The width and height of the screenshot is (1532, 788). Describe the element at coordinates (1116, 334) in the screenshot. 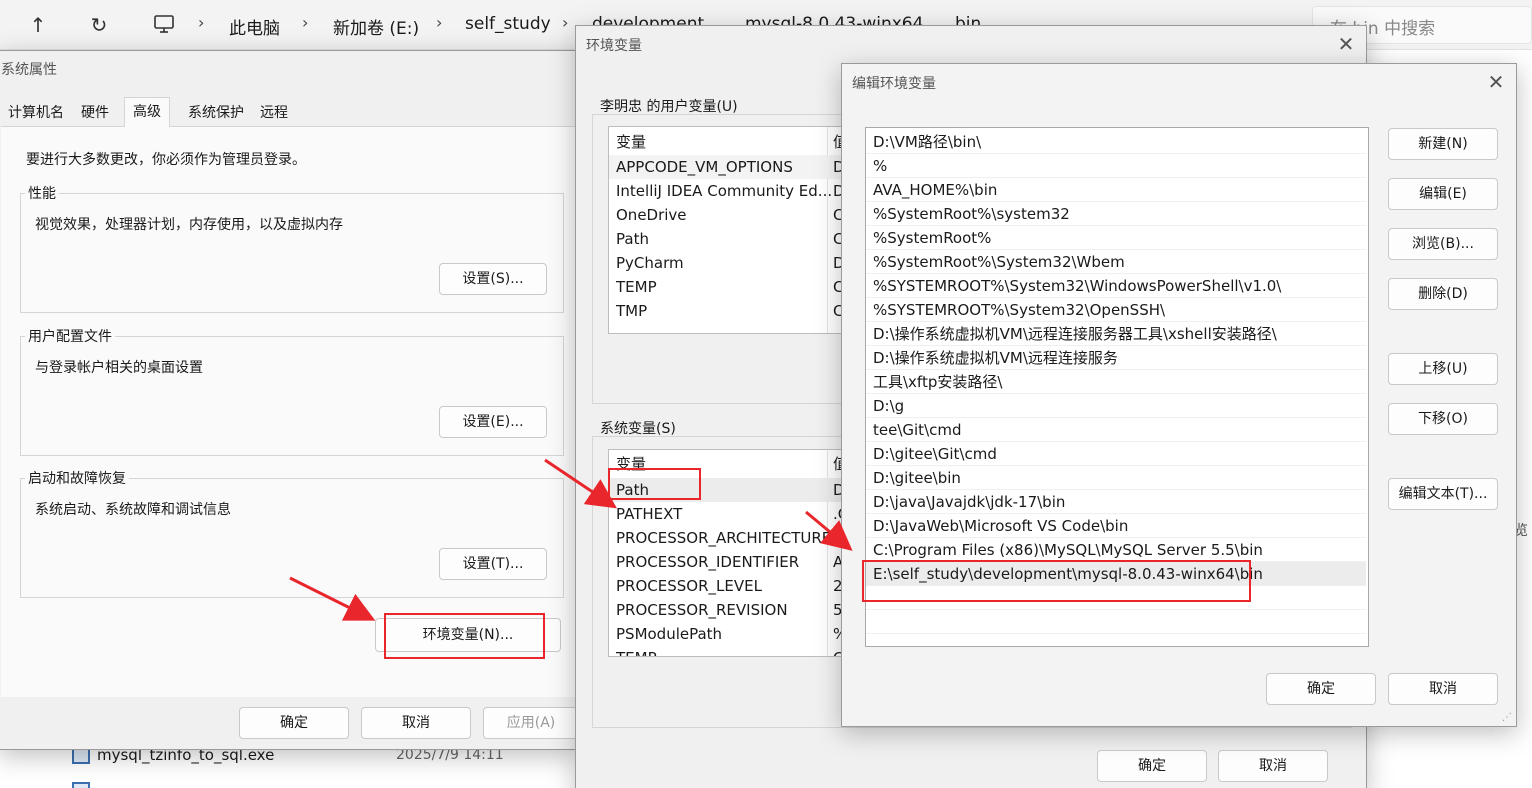

I see `path-entry: D:\操作系统虚拟机VM\远程连接服务器工具\xshell安装路径\` at that location.